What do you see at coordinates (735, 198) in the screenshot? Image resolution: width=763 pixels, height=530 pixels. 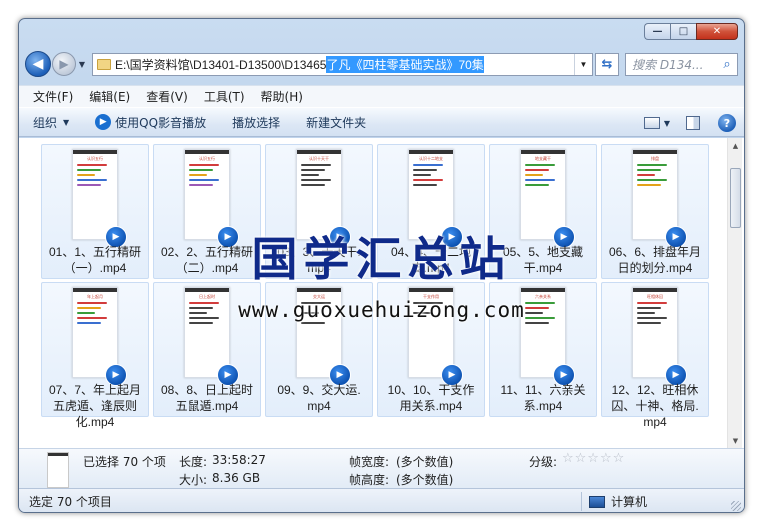 I see `scroll-thumb` at bounding box center [735, 198].